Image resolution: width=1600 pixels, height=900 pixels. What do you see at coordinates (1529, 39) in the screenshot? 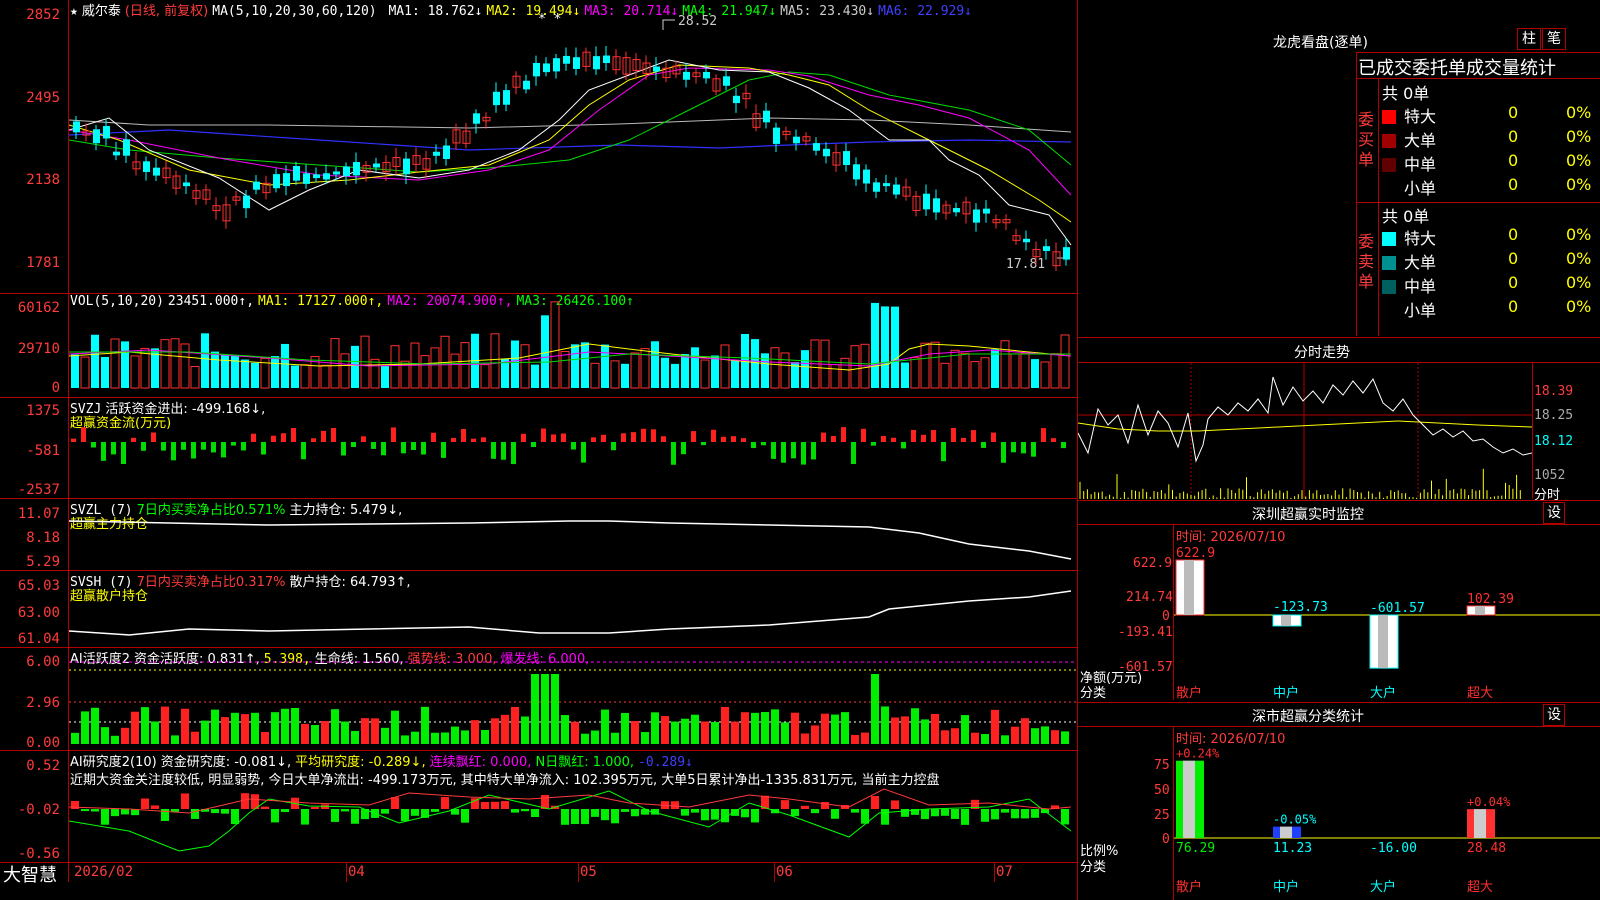
I see `bar-view-button: 柱` at bounding box center [1529, 39].